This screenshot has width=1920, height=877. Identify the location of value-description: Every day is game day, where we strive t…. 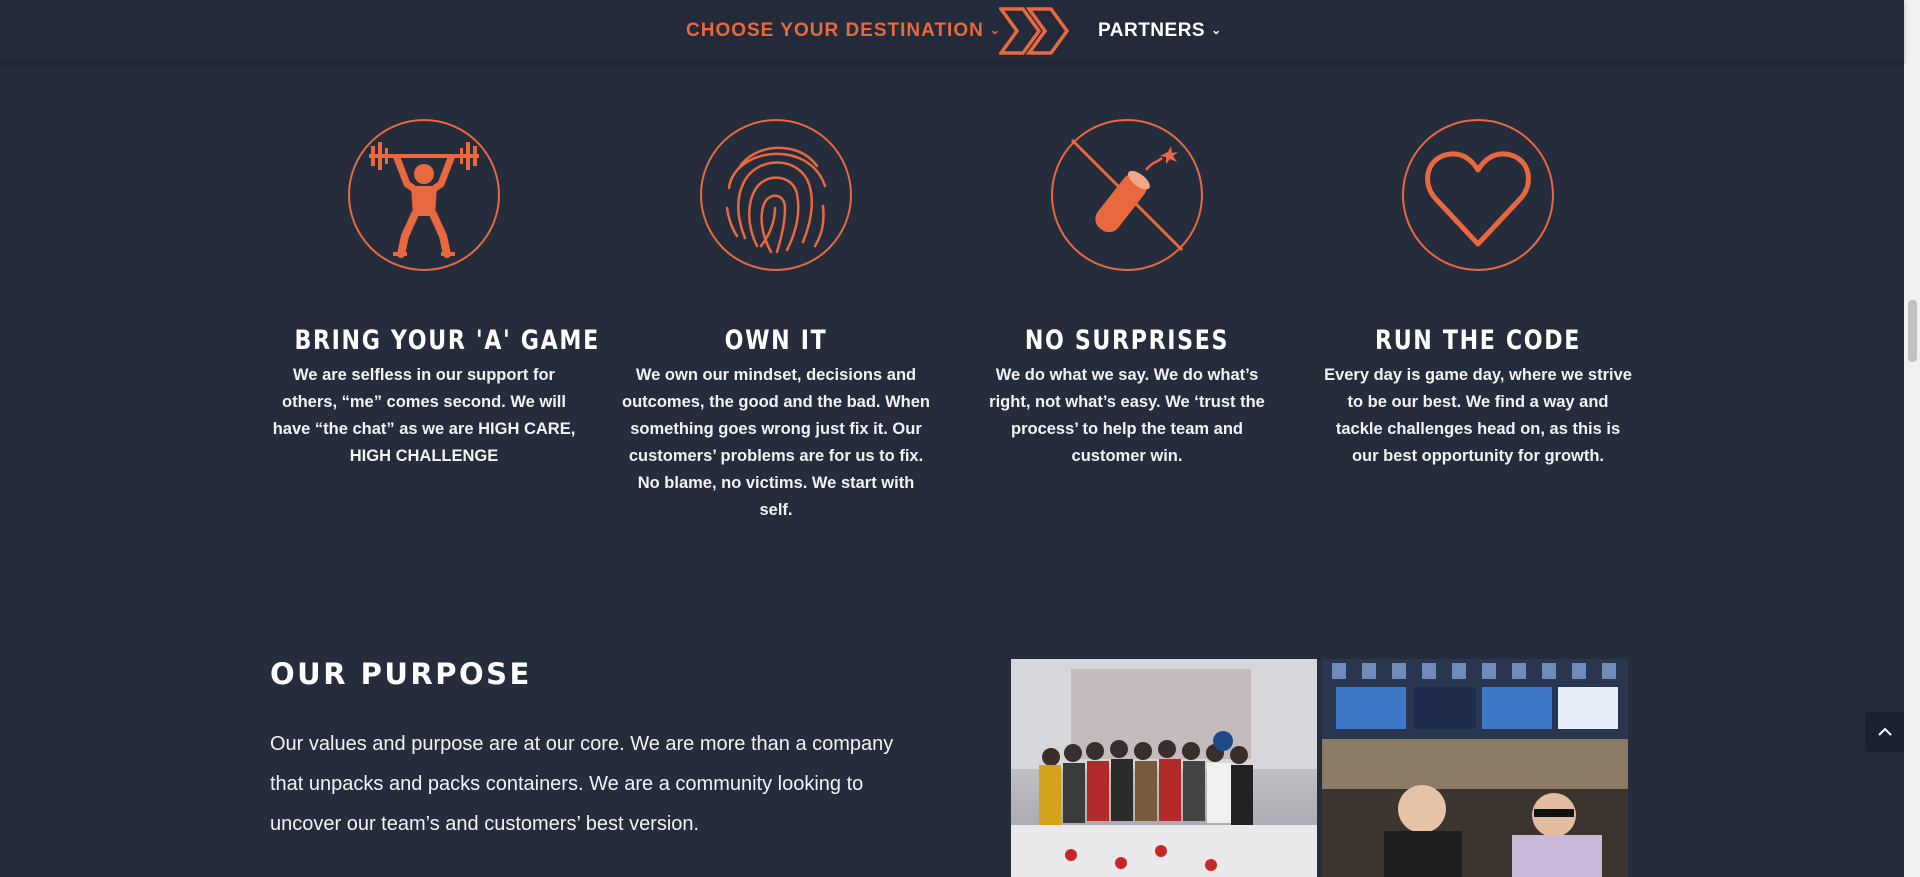
(1478, 415).